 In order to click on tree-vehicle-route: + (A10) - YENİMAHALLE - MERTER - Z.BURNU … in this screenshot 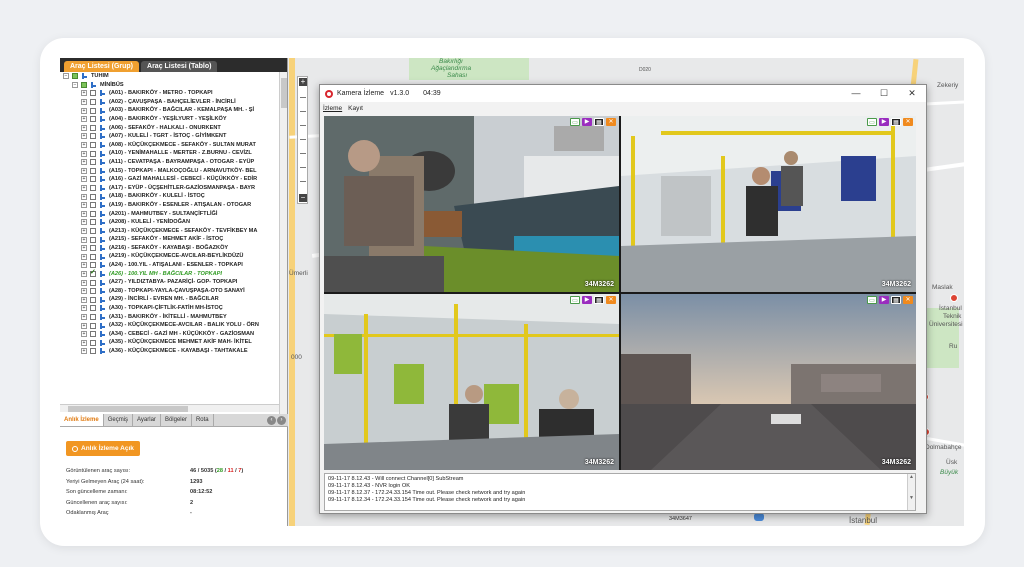, I will do `click(169, 153)`.